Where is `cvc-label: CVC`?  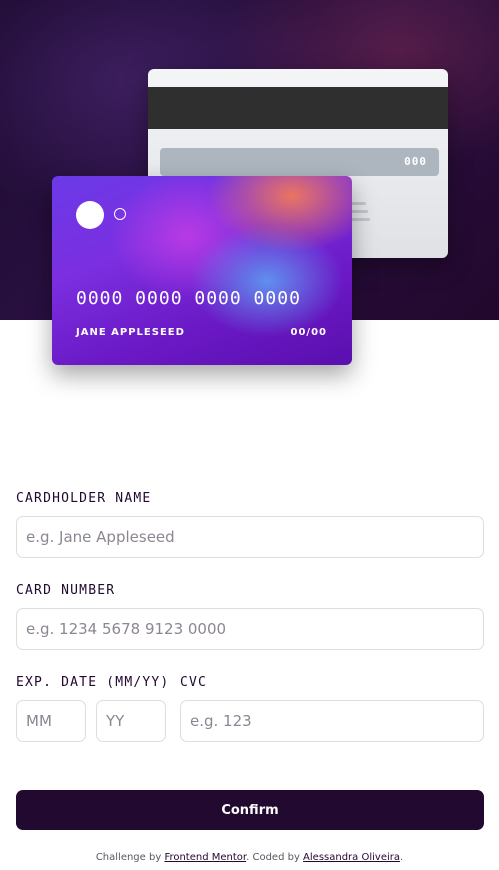 cvc-label: CVC is located at coordinates (194, 682).